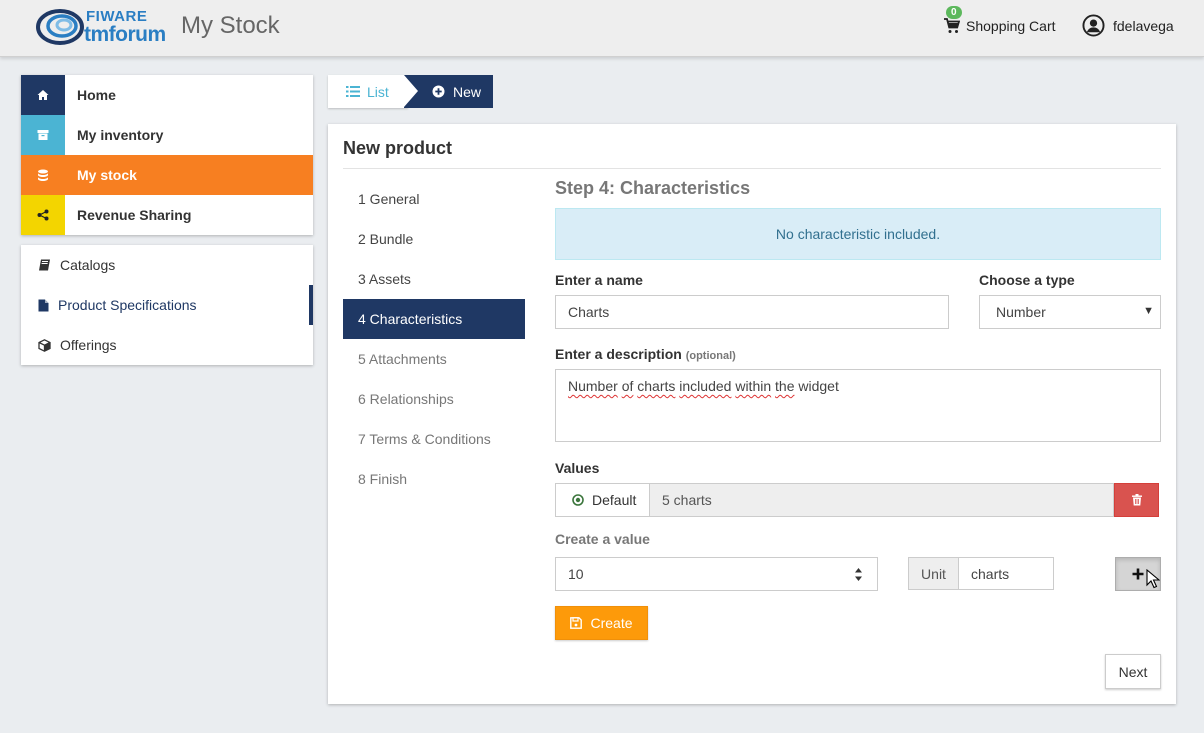  Describe the element at coordinates (167, 175) in the screenshot. I see `nav-item-my-stock: My stock` at that location.